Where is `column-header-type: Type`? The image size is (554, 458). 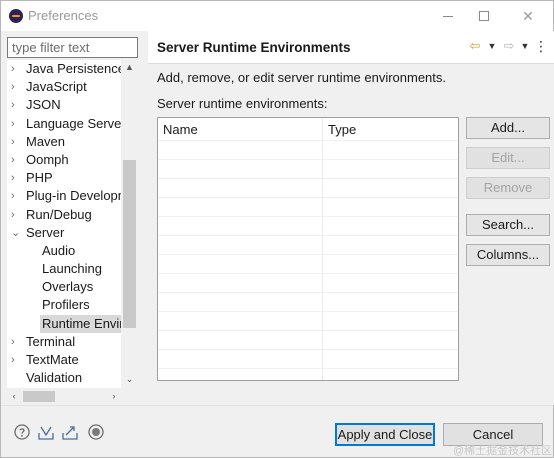
column-header-type: Type is located at coordinates (342, 129).